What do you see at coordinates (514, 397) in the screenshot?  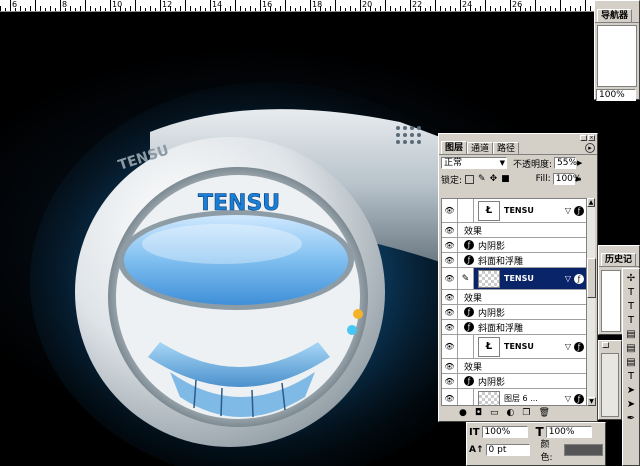 I see `layer-row: 👁 图层 6 ... ▽ ƒ` at bounding box center [514, 397].